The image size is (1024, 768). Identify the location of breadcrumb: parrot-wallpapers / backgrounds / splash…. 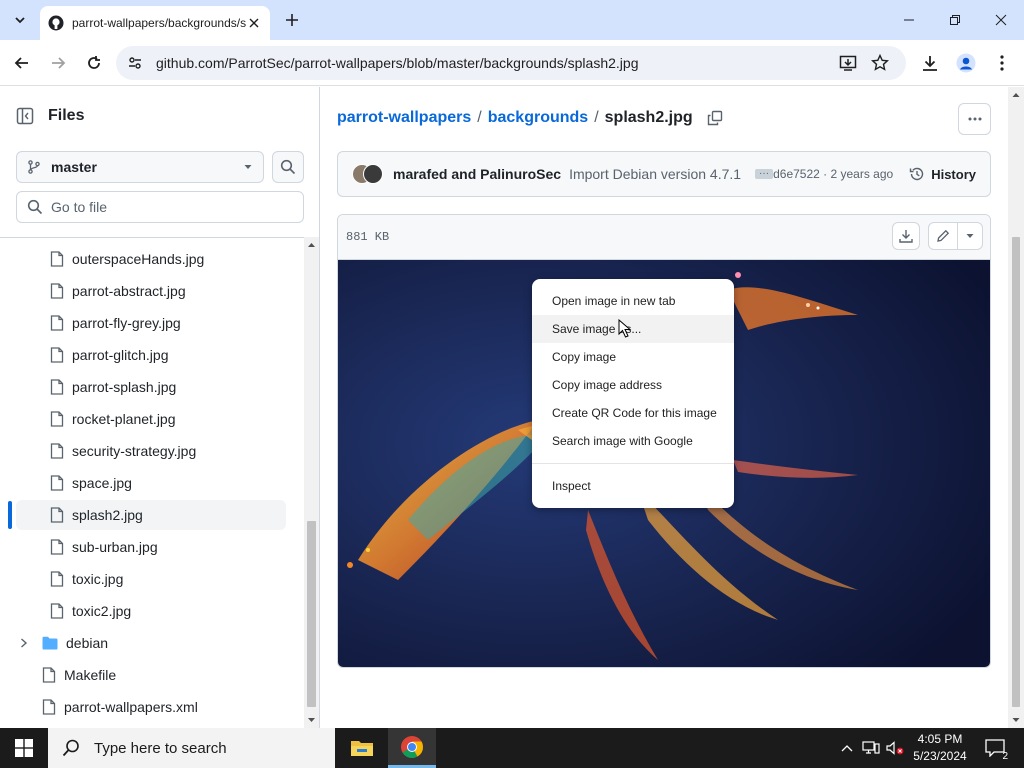
(530, 118).